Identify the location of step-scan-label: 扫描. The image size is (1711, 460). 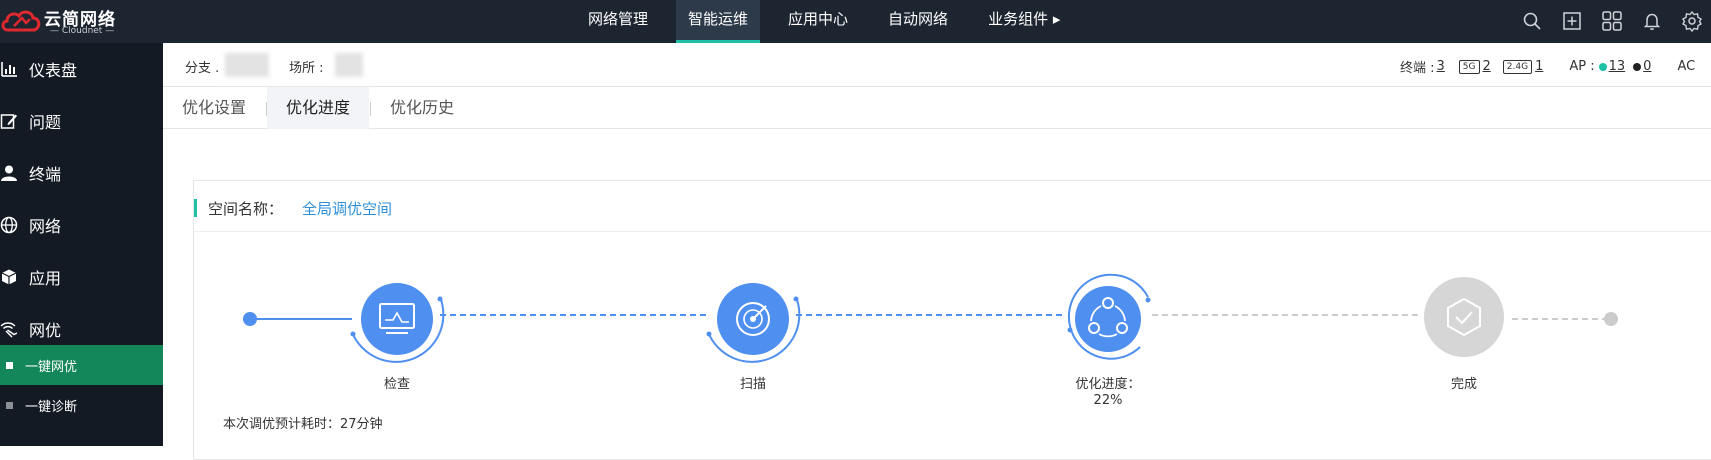
(752, 384).